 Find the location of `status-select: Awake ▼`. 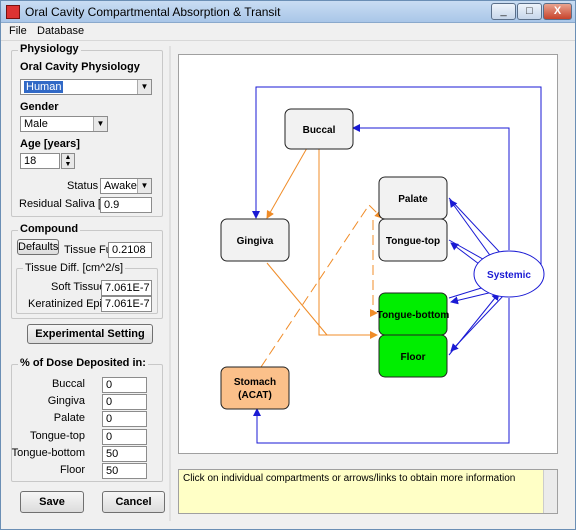

status-select: Awake ▼ is located at coordinates (126, 186).